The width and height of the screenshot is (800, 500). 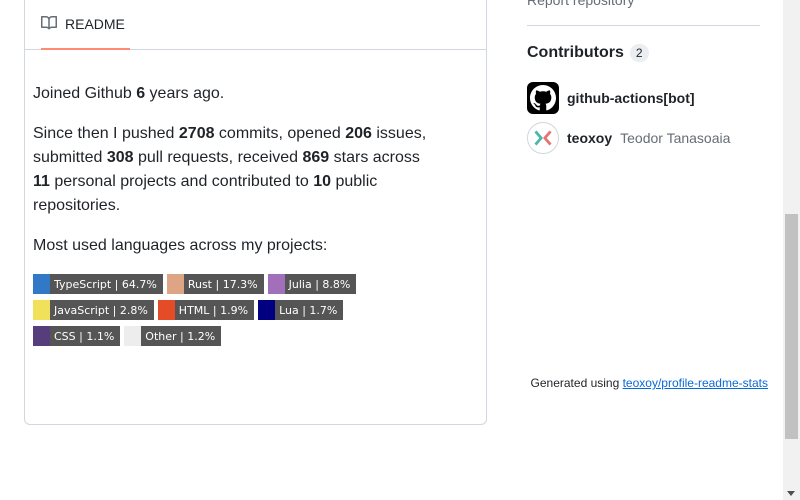 What do you see at coordinates (643, 25) in the screenshot?
I see `sidebar-divider` at bounding box center [643, 25].